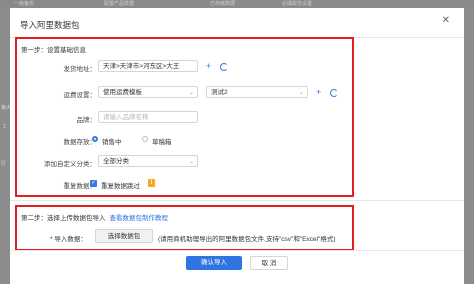 Image resolution: width=474 pixels, height=284 pixels. Describe the element at coordinates (269, 263) in the screenshot. I see `cancel-button: 取 消` at that location.